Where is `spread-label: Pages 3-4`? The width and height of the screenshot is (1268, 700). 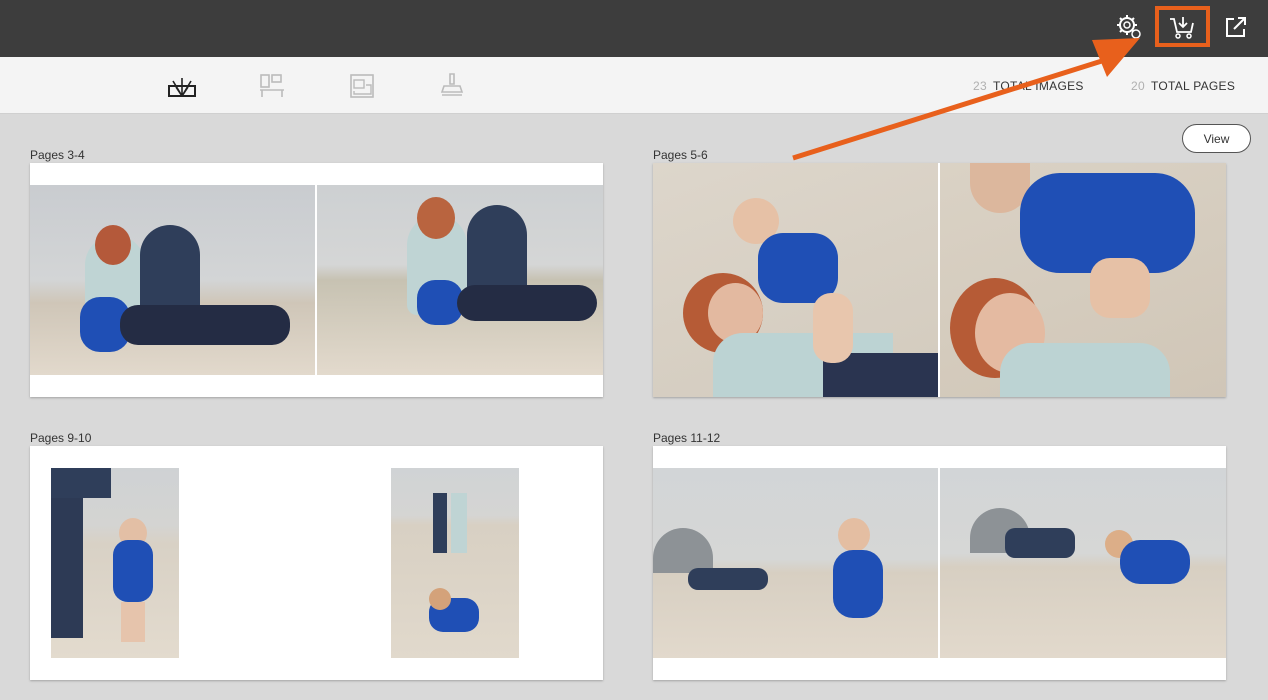
spread-label: Pages 3-4 is located at coordinates (57, 155).